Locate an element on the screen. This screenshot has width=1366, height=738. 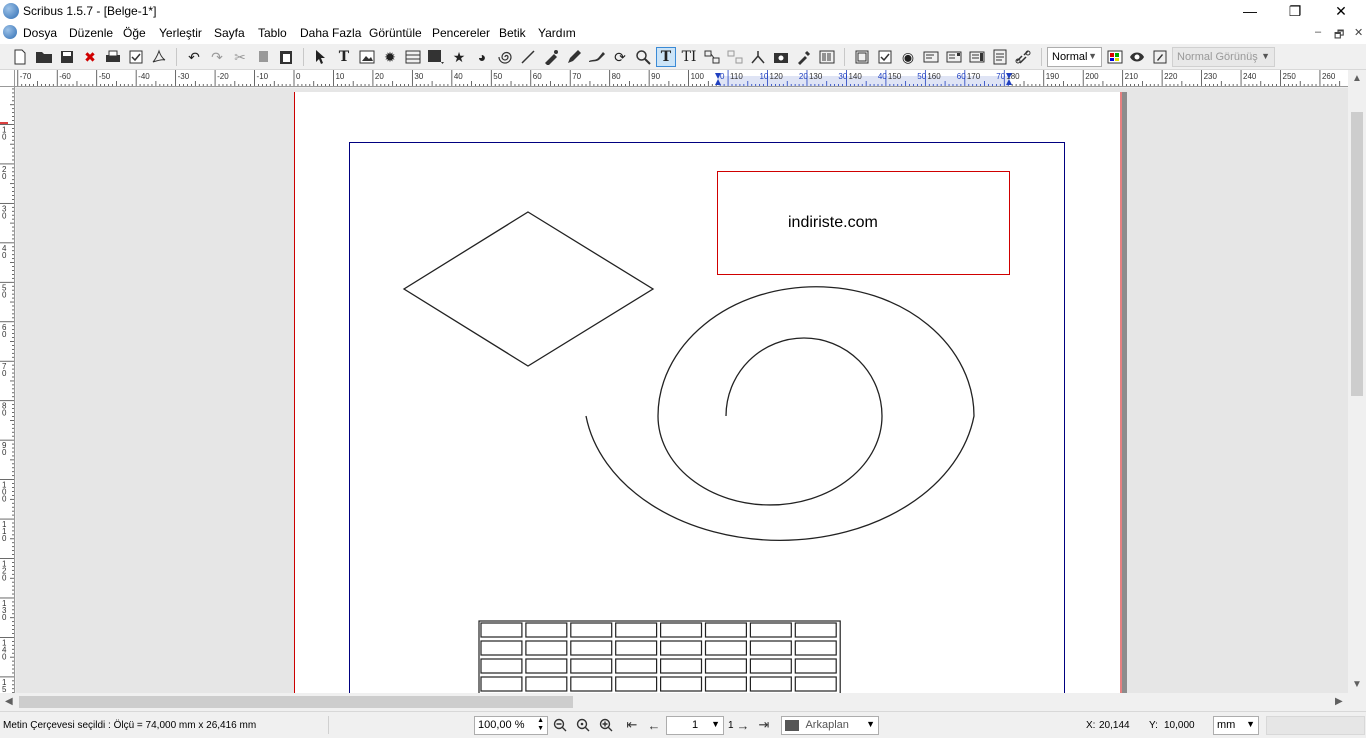
last-page-icon: ⇥ is located at coordinates (764, 725).